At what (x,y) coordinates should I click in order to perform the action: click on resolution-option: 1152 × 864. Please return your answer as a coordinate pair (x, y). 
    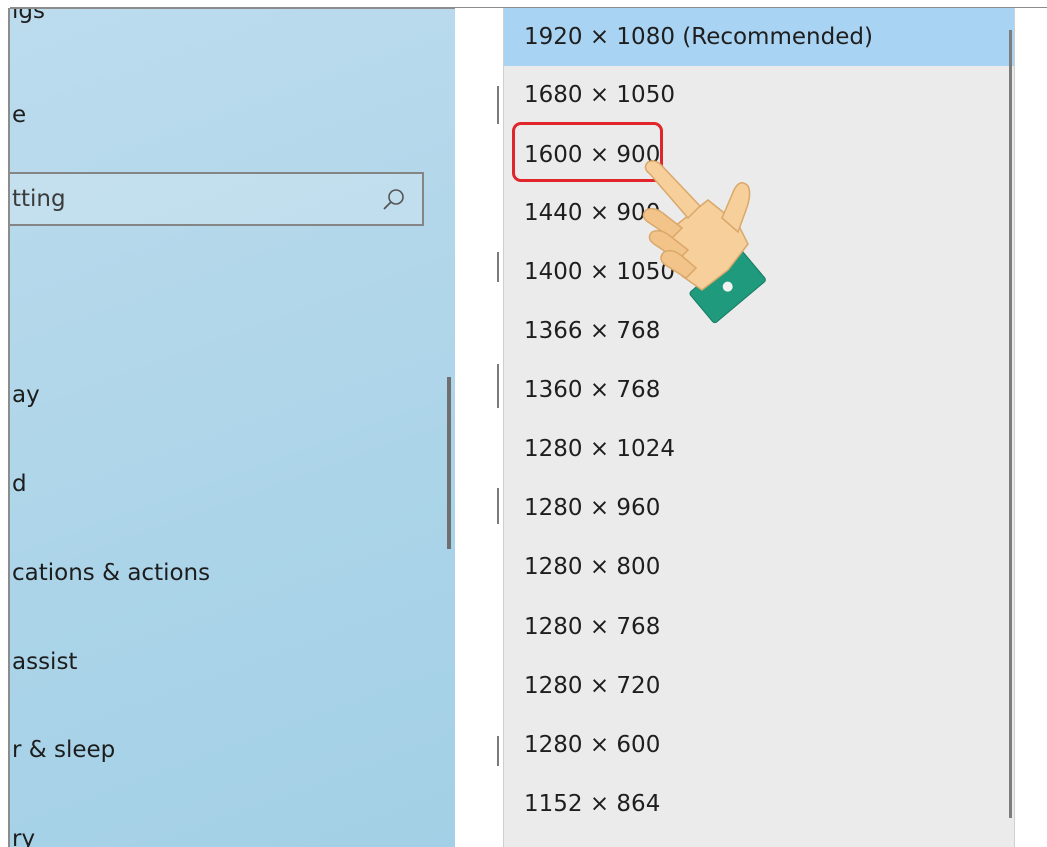
    Looking at the image, I should click on (759, 804).